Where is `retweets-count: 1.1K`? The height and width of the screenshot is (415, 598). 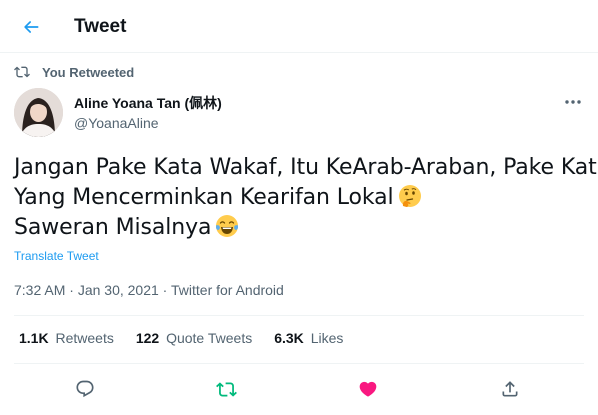
retweets-count: 1.1K is located at coordinates (34, 338).